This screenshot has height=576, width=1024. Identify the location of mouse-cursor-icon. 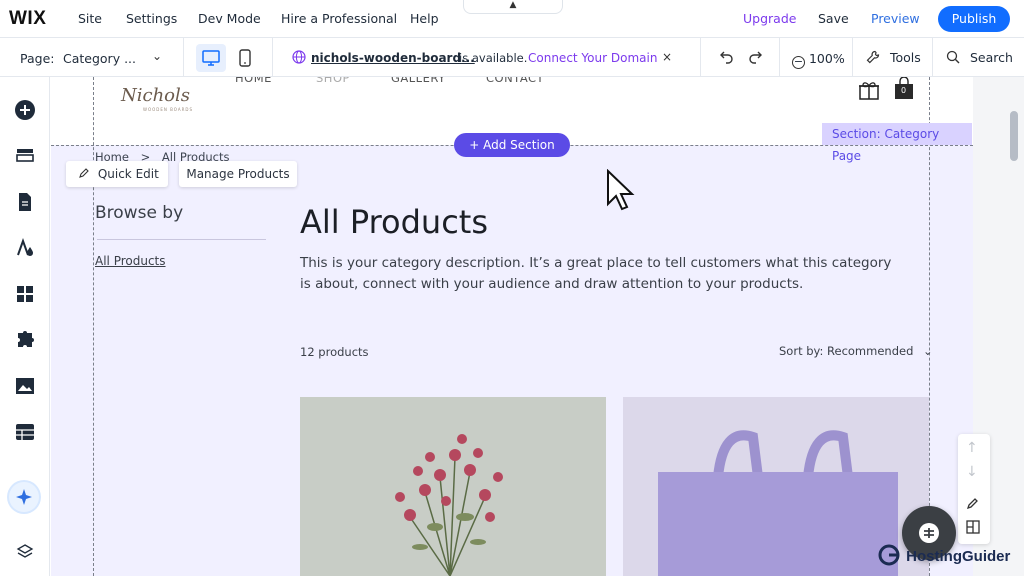
(621, 190).